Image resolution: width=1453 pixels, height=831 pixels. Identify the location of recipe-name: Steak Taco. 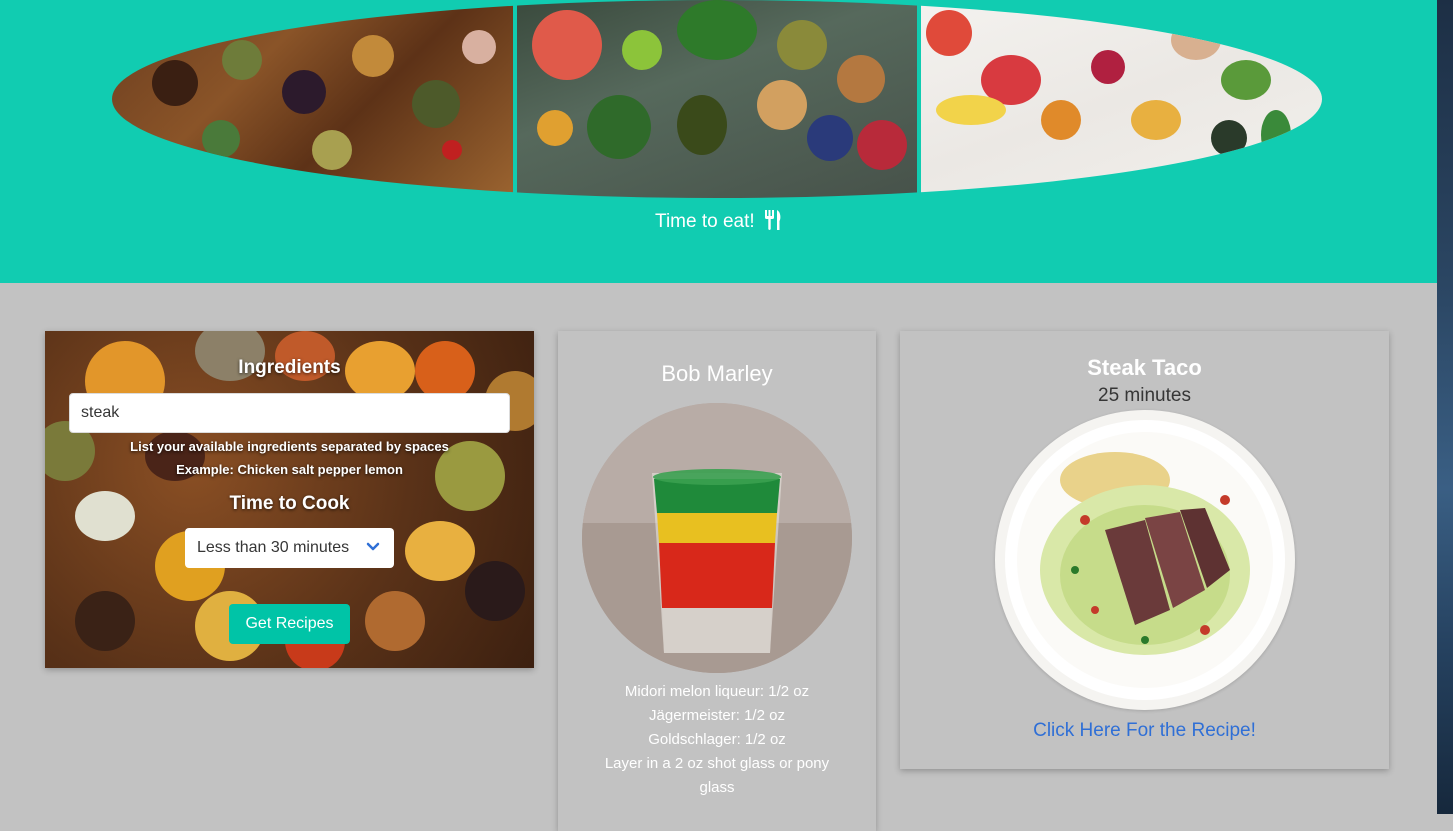
(1144, 367).